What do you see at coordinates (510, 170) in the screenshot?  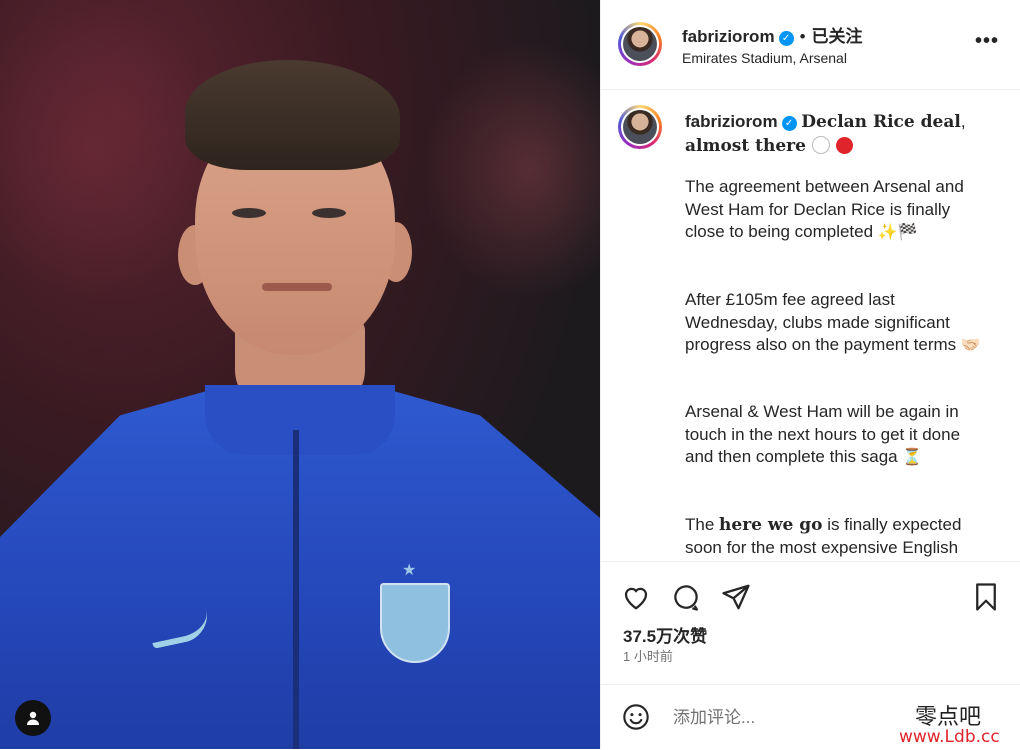 I see `background-blur` at bounding box center [510, 170].